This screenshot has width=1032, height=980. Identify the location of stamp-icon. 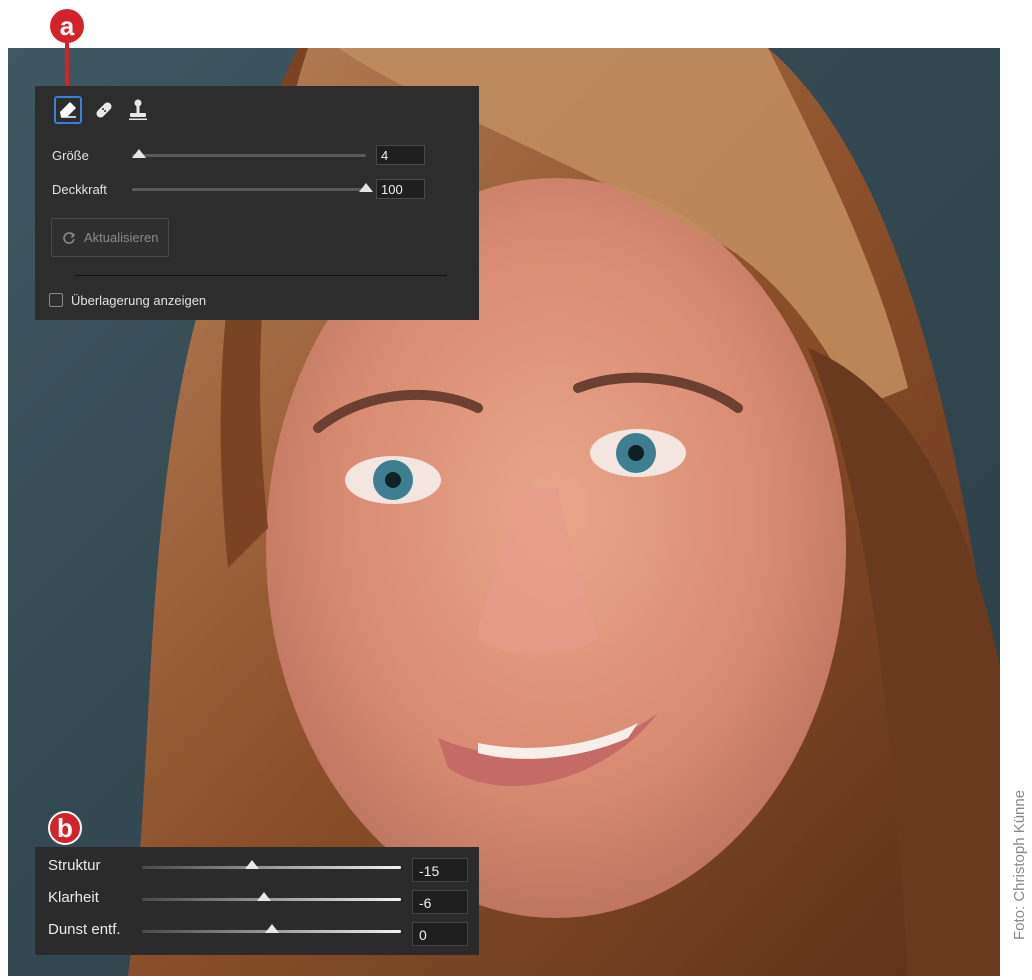
(138, 109).